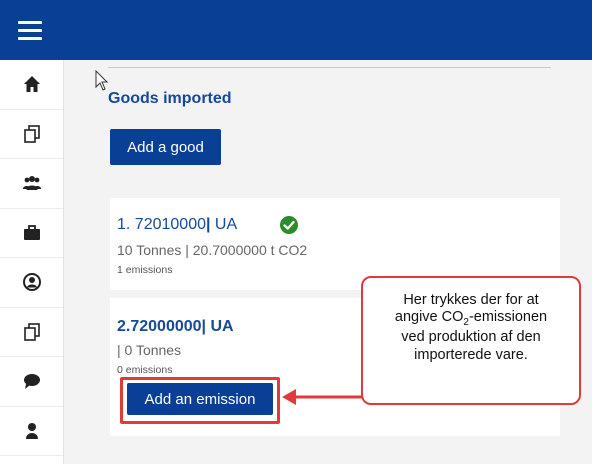 Image resolution: width=592 pixels, height=464 pixels. What do you see at coordinates (165, 147) in the screenshot?
I see `add-good-button: Add a good` at bounding box center [165, 147].